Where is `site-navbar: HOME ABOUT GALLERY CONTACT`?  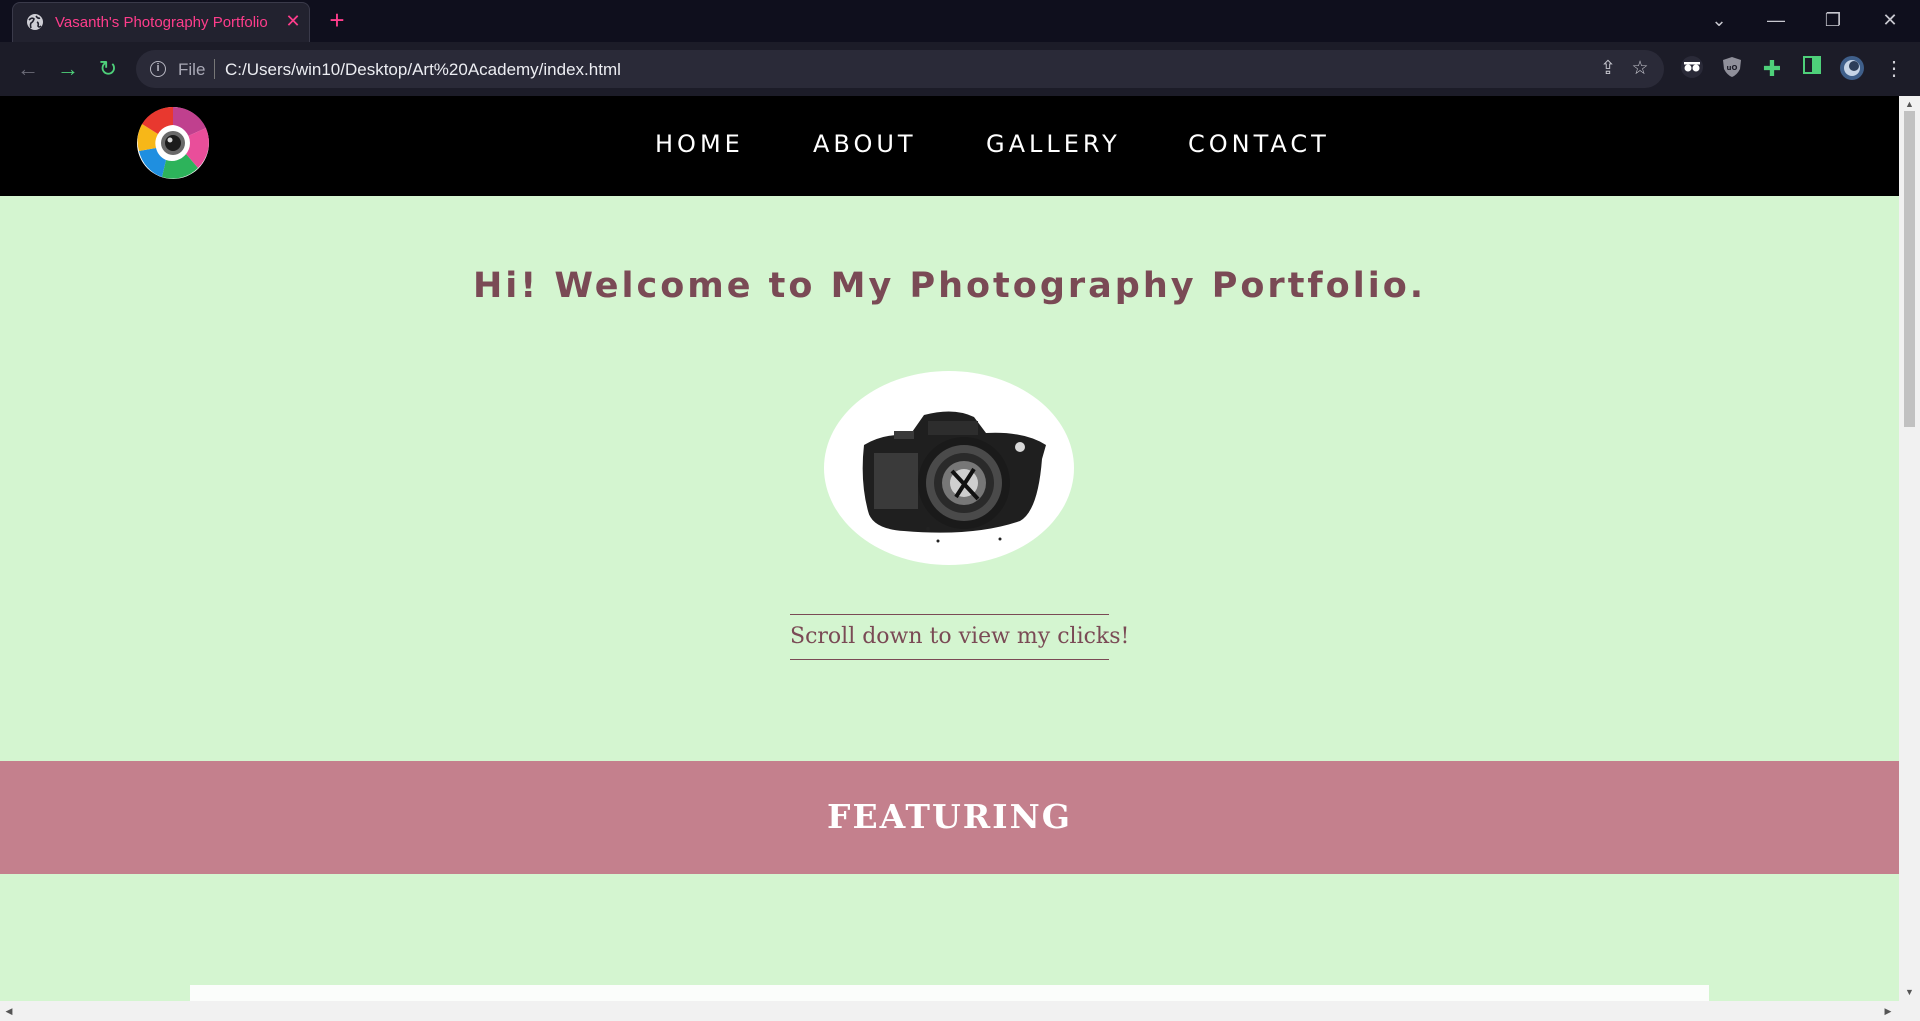
site-navbar: HOME ABOUT GALLERY CONTACT is located at coordinates (949, 146).